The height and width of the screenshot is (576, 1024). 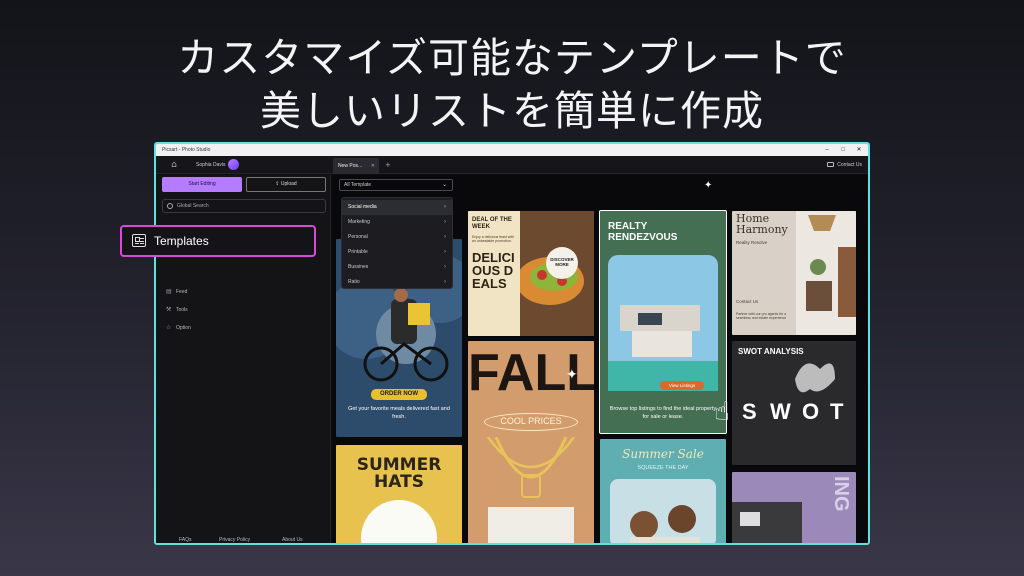 What do you see at coordinates (444, 185) in the screenshot?
I see `chevron-down-icon: ⌄` at bounding box center [444, 185].